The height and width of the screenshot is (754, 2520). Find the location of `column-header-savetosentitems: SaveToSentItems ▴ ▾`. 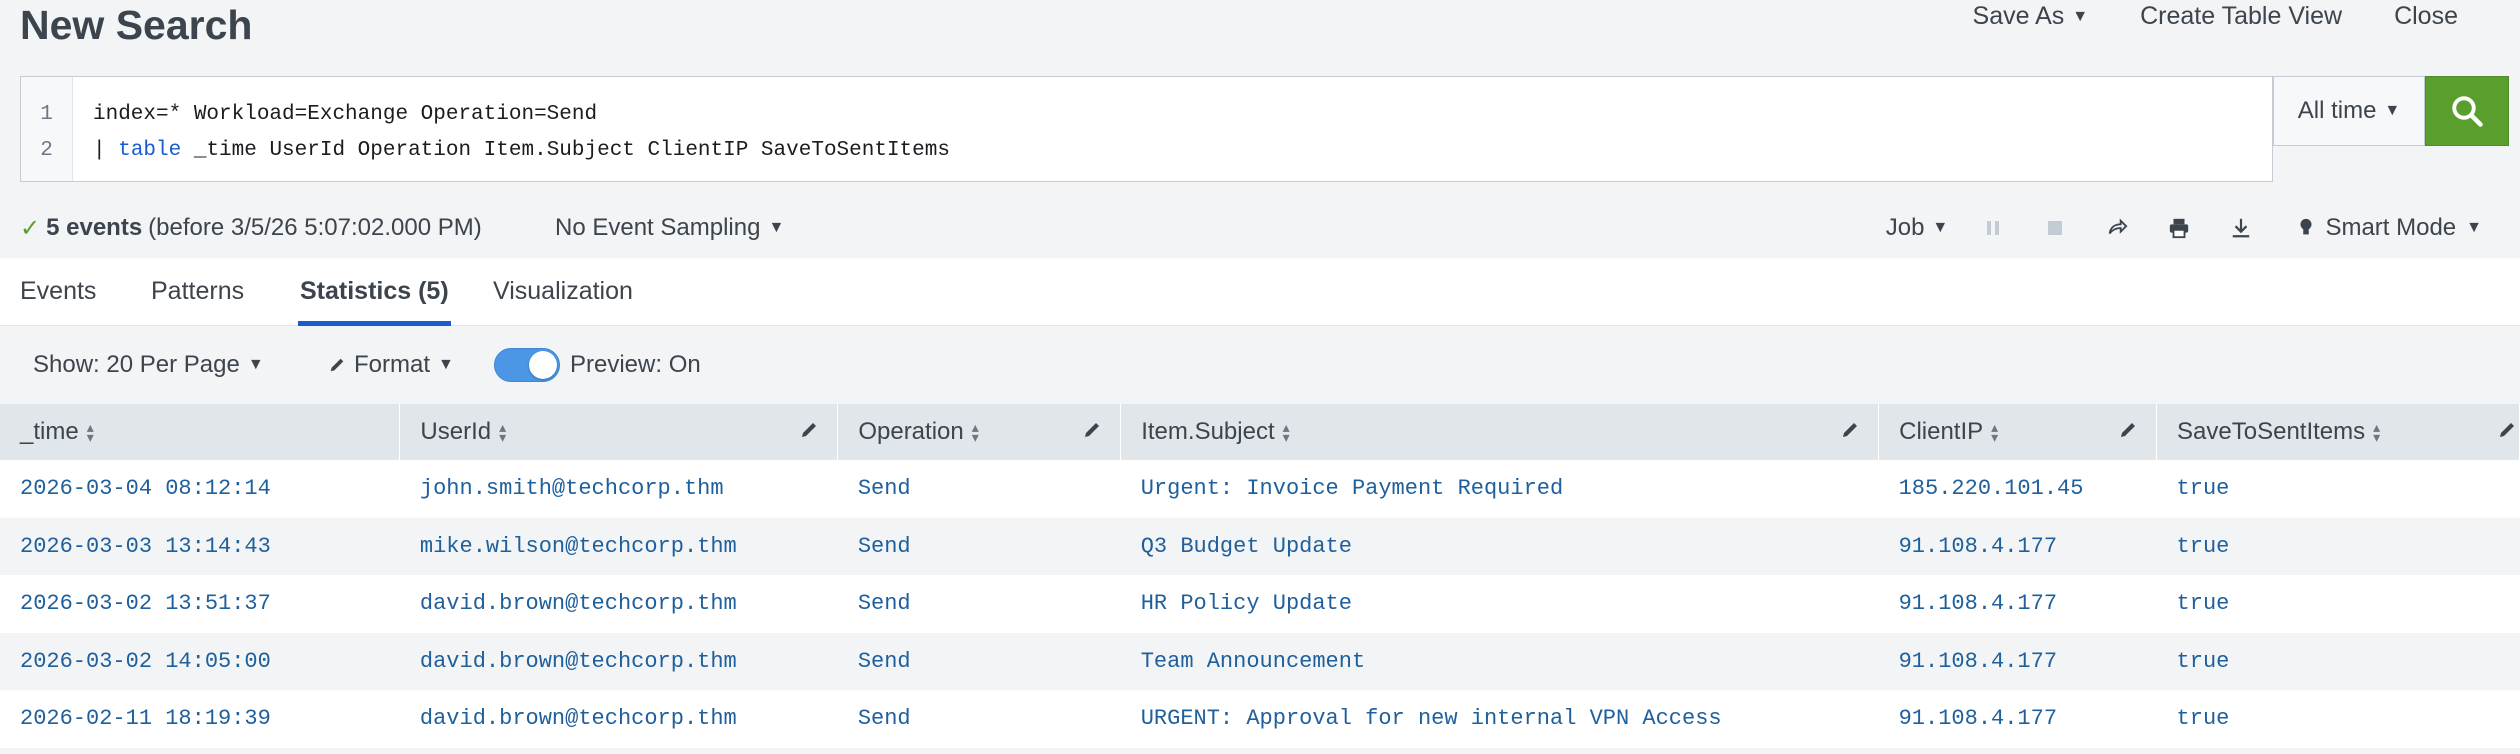

column-header-savetosentitems: SaveToSentItems ▴ ▾ is located at coordinates (2338, 432).